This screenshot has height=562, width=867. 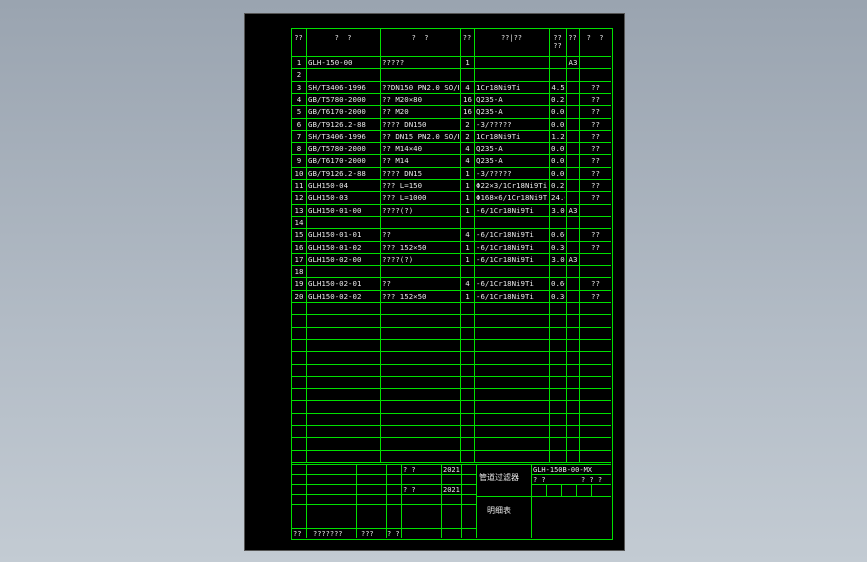 What do you see at coordinates (467, 74) in the screenshot?
I see `row-2-qty` at bounding box center [467, 74].